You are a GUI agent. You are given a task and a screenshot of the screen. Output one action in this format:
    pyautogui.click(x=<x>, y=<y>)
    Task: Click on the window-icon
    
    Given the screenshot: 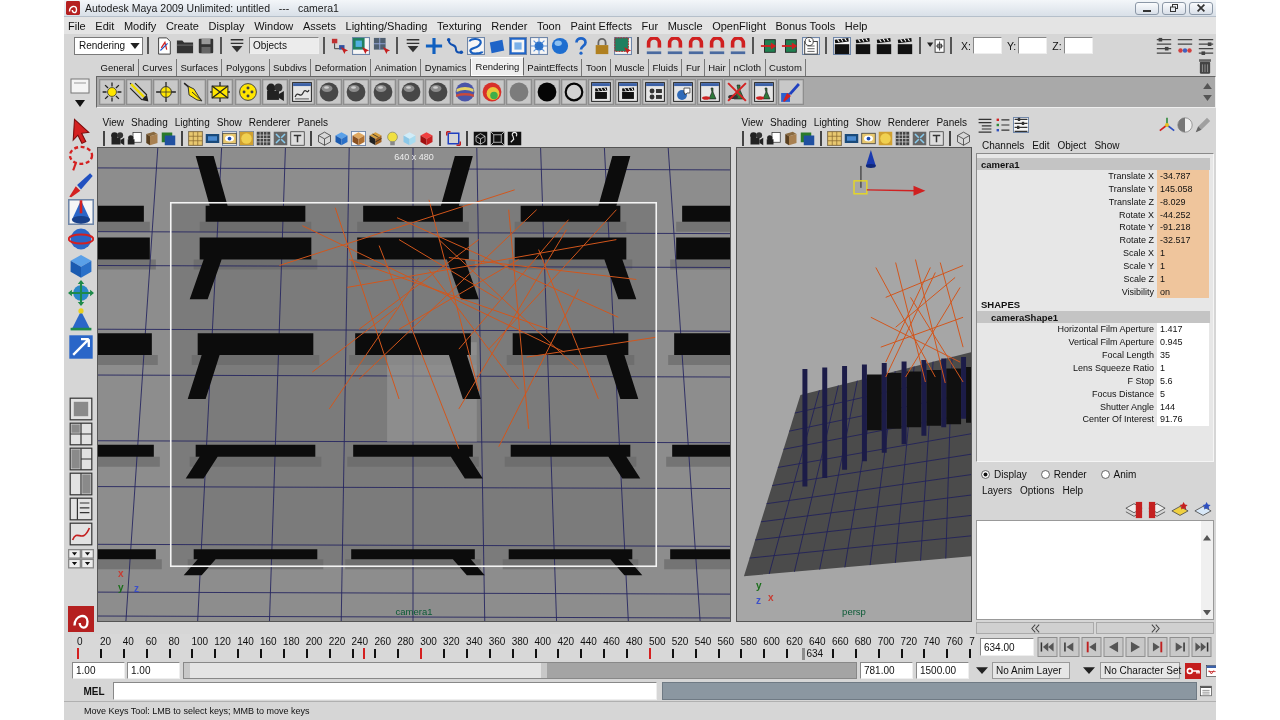 What is the action you would take?
    pyautogui.click(x=301, y=92)
    